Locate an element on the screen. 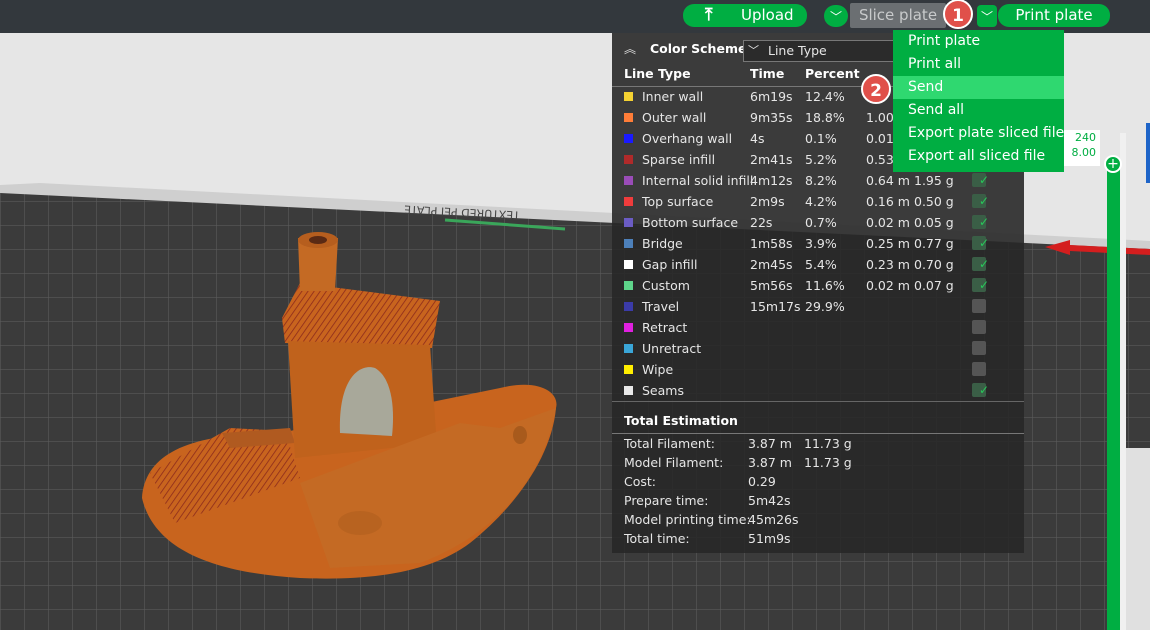 This screenshot has height=630, width=1150. line-type-length: 0.16 m is located at coordinates (888, 201).